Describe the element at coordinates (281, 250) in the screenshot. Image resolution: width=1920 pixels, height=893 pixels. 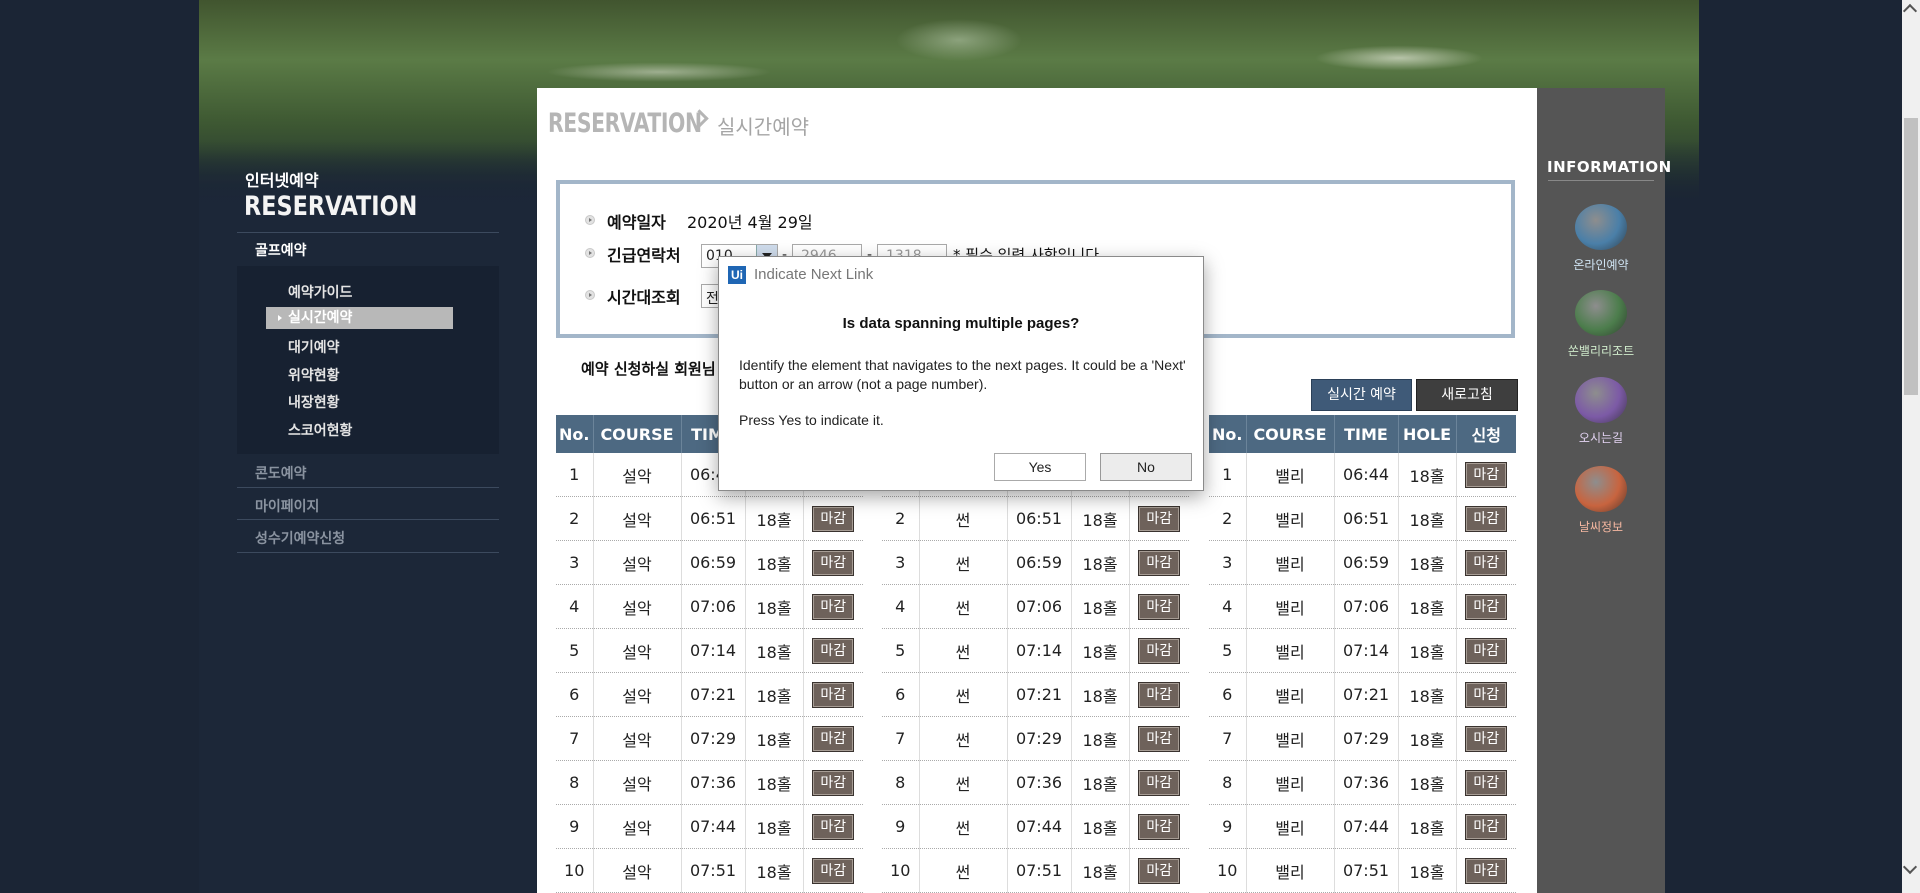
I see `nav-item-golf-reservation: 골프예약` at that location.